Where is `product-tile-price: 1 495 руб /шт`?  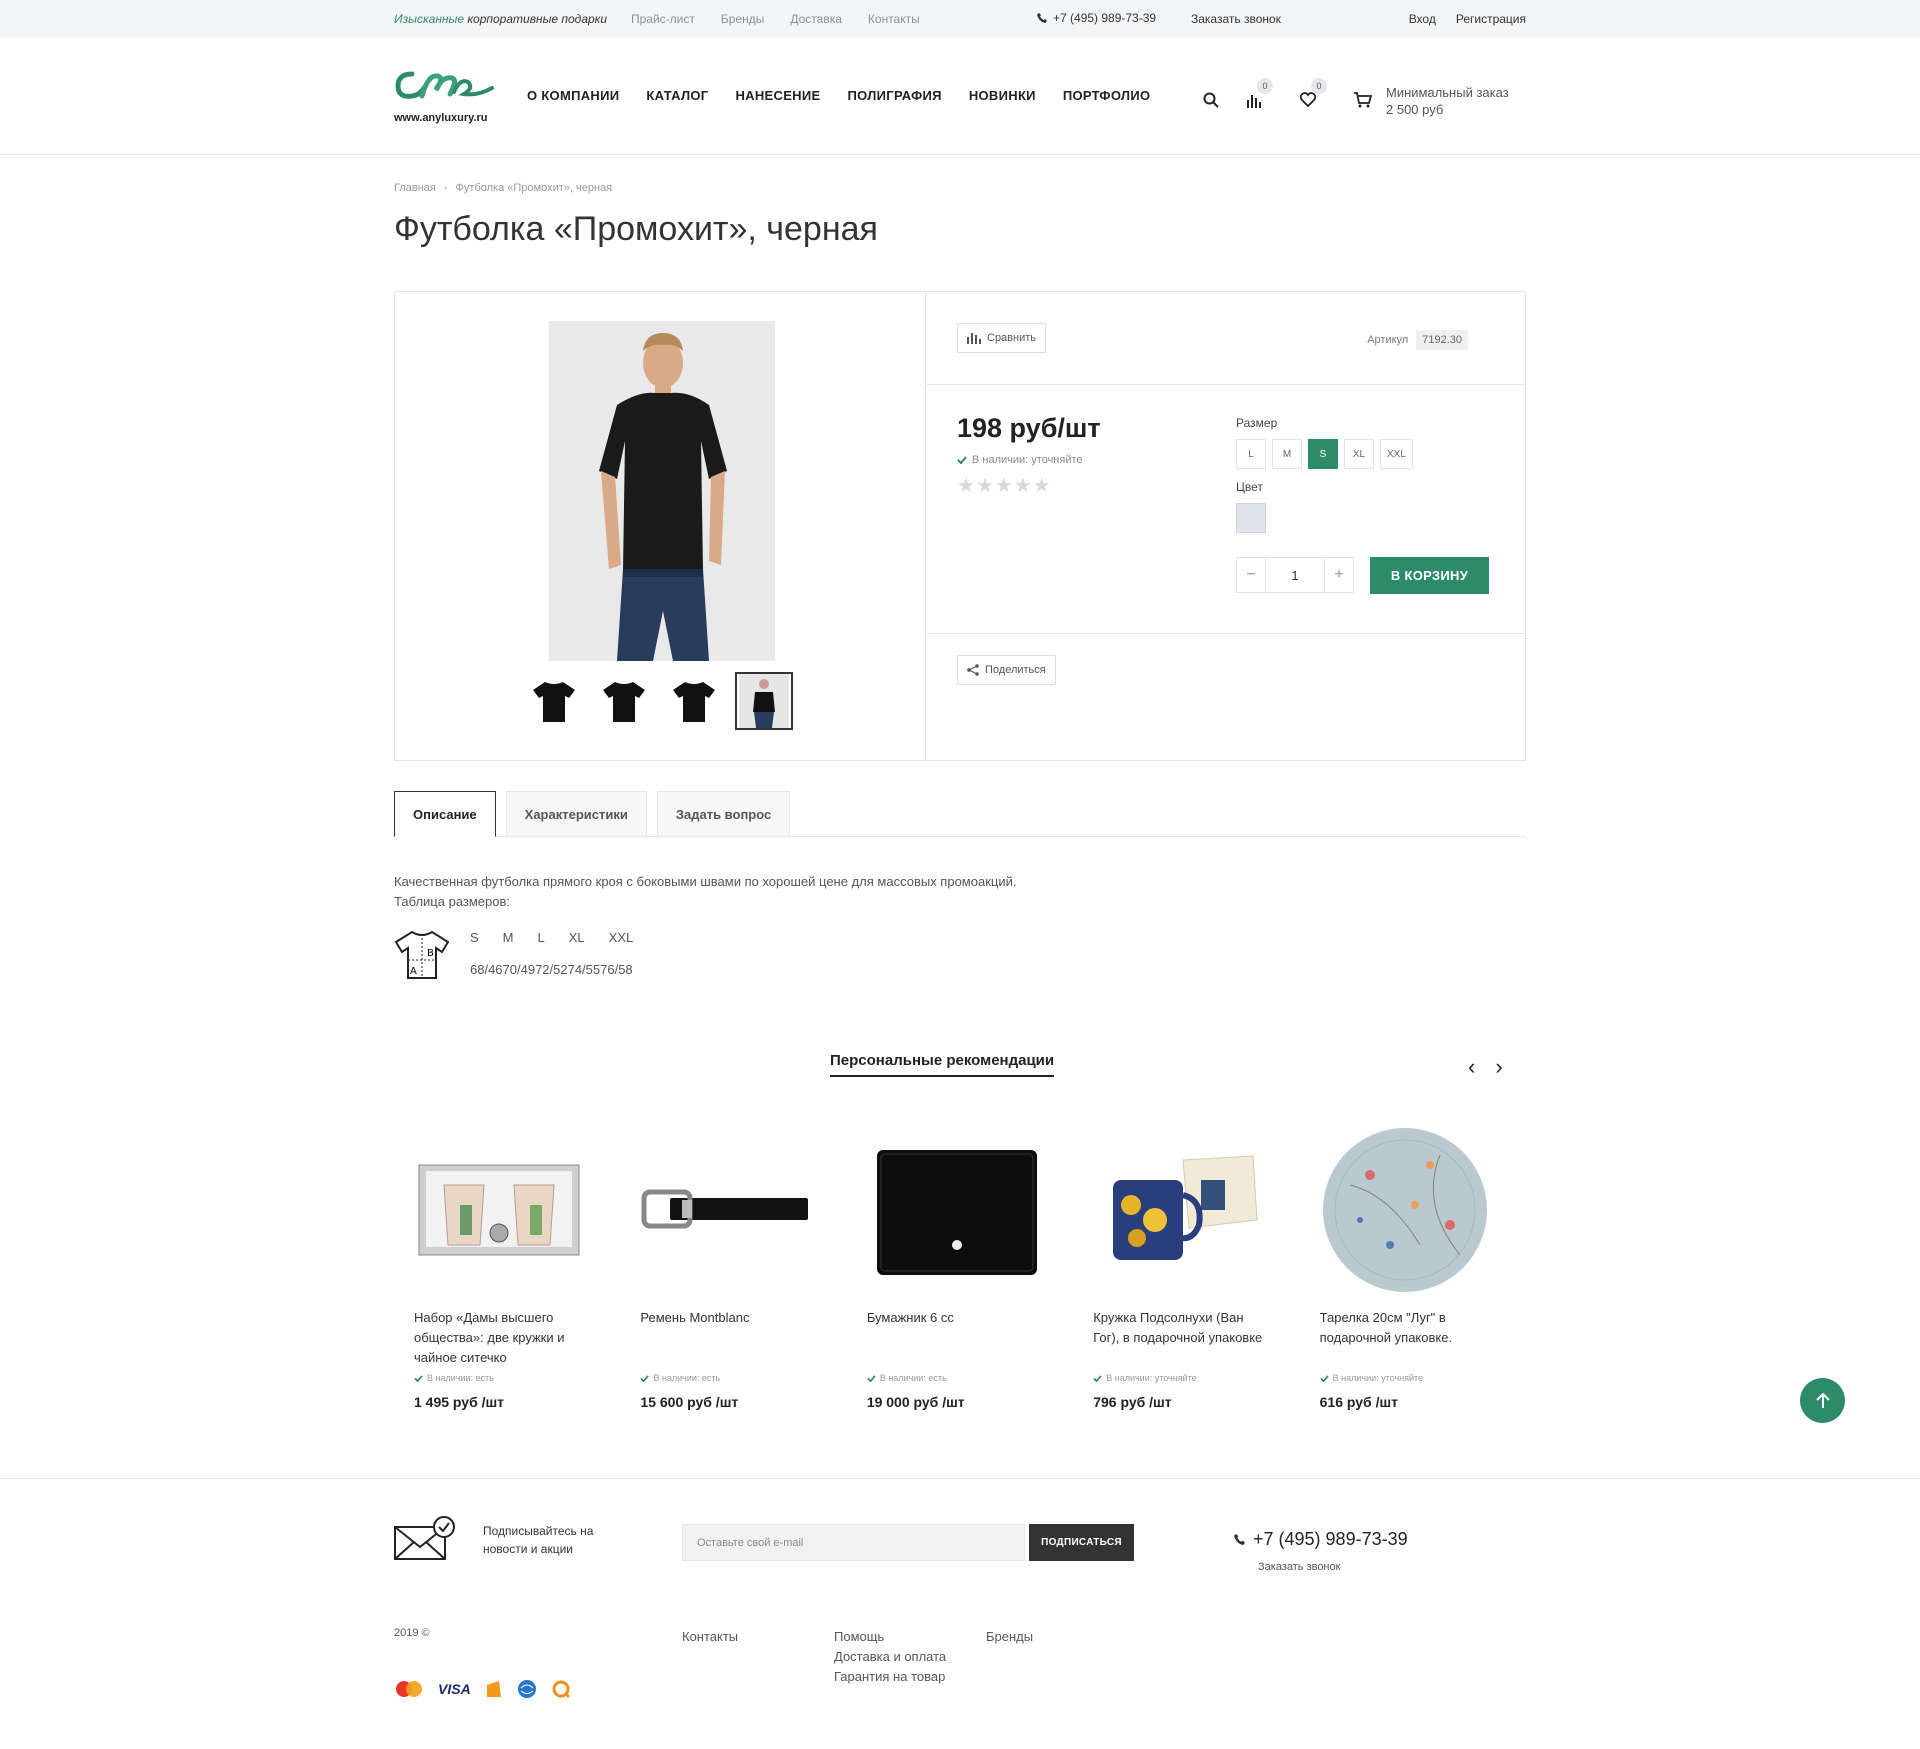 product-tile-price: 1 495 руб /шт is located at coordinates (459, 1402).